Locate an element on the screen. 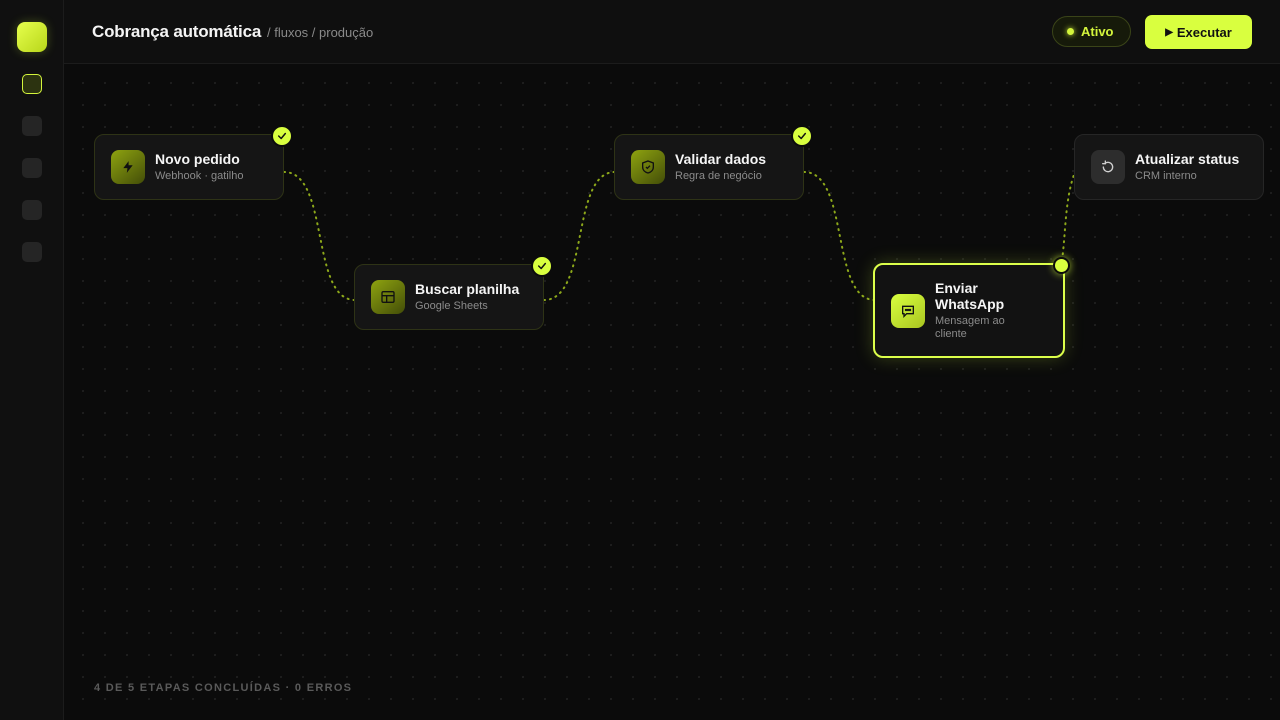 The height and width of the screenshot is (720, 1280). node-buscar-planilha: Buscar planilha Google Sheets is located at coordinates (453, 292).